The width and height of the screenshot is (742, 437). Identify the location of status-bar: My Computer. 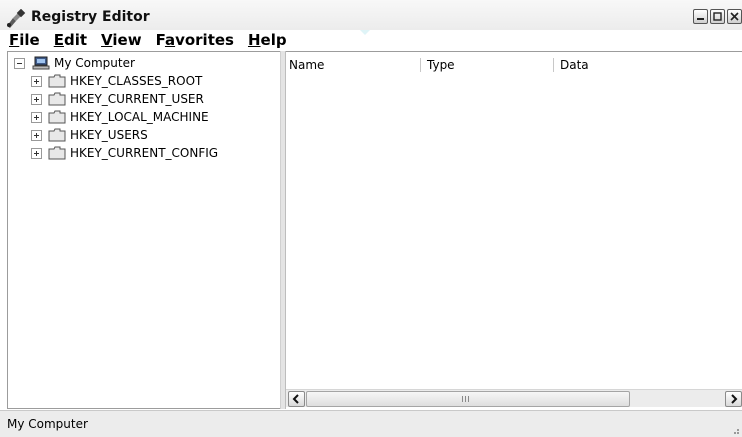
(371, 423).